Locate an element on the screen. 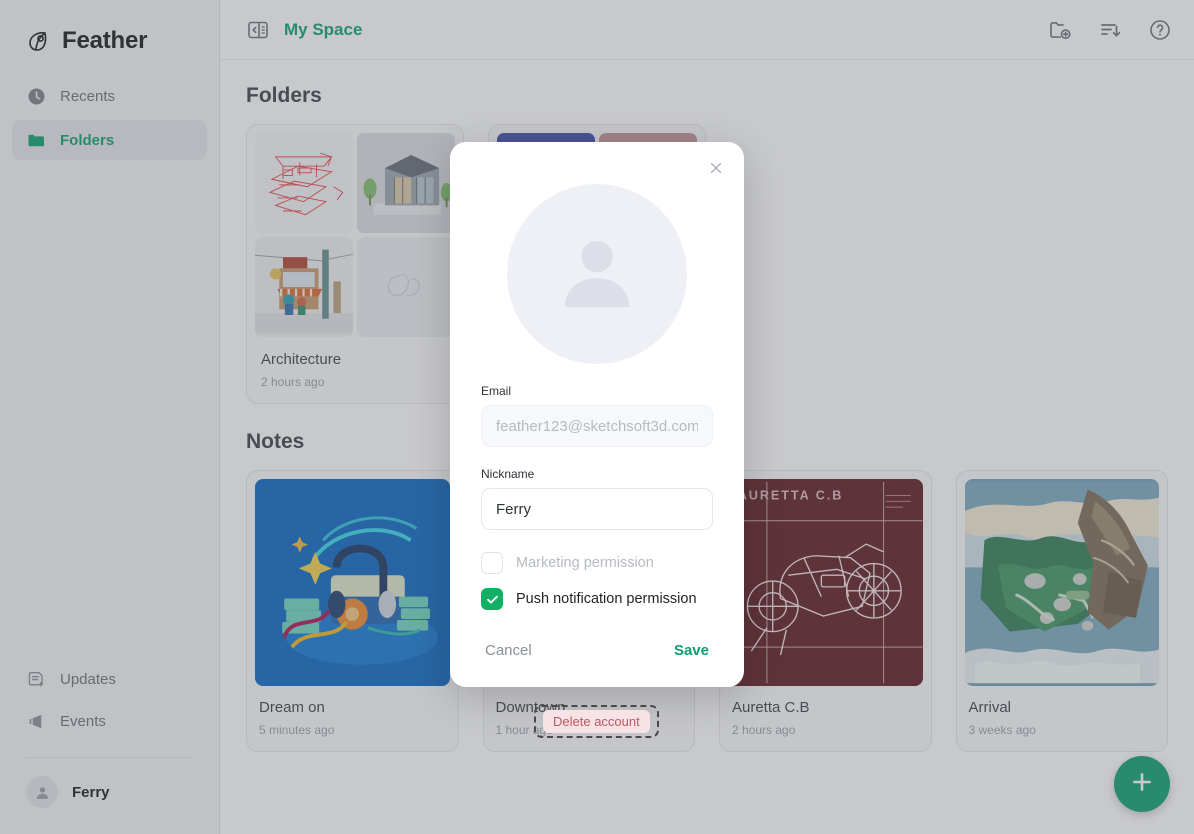 This screenshot has height=834, width=1194. marketing-permission-checkbox-row: Marketing permission is located at coordinates (597, 563).